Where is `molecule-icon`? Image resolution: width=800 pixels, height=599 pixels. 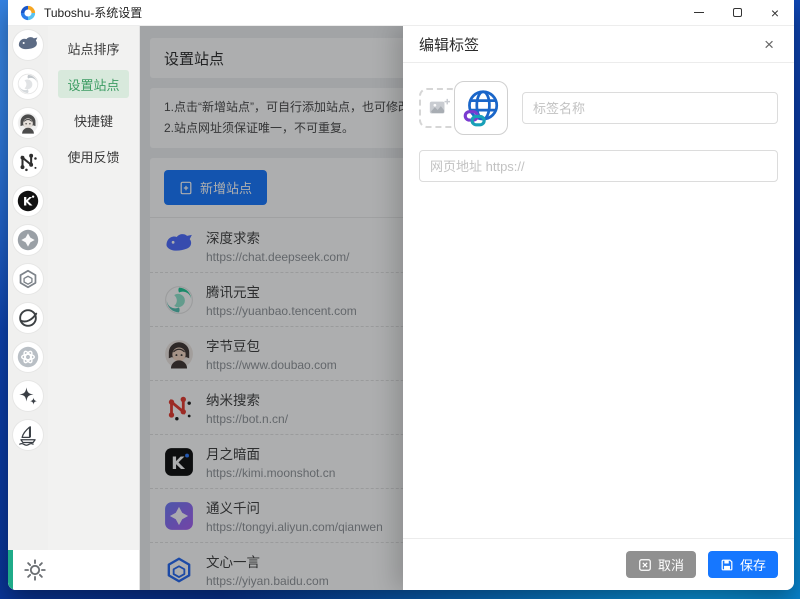
molecule-icon is located at coordinates (28, 162).